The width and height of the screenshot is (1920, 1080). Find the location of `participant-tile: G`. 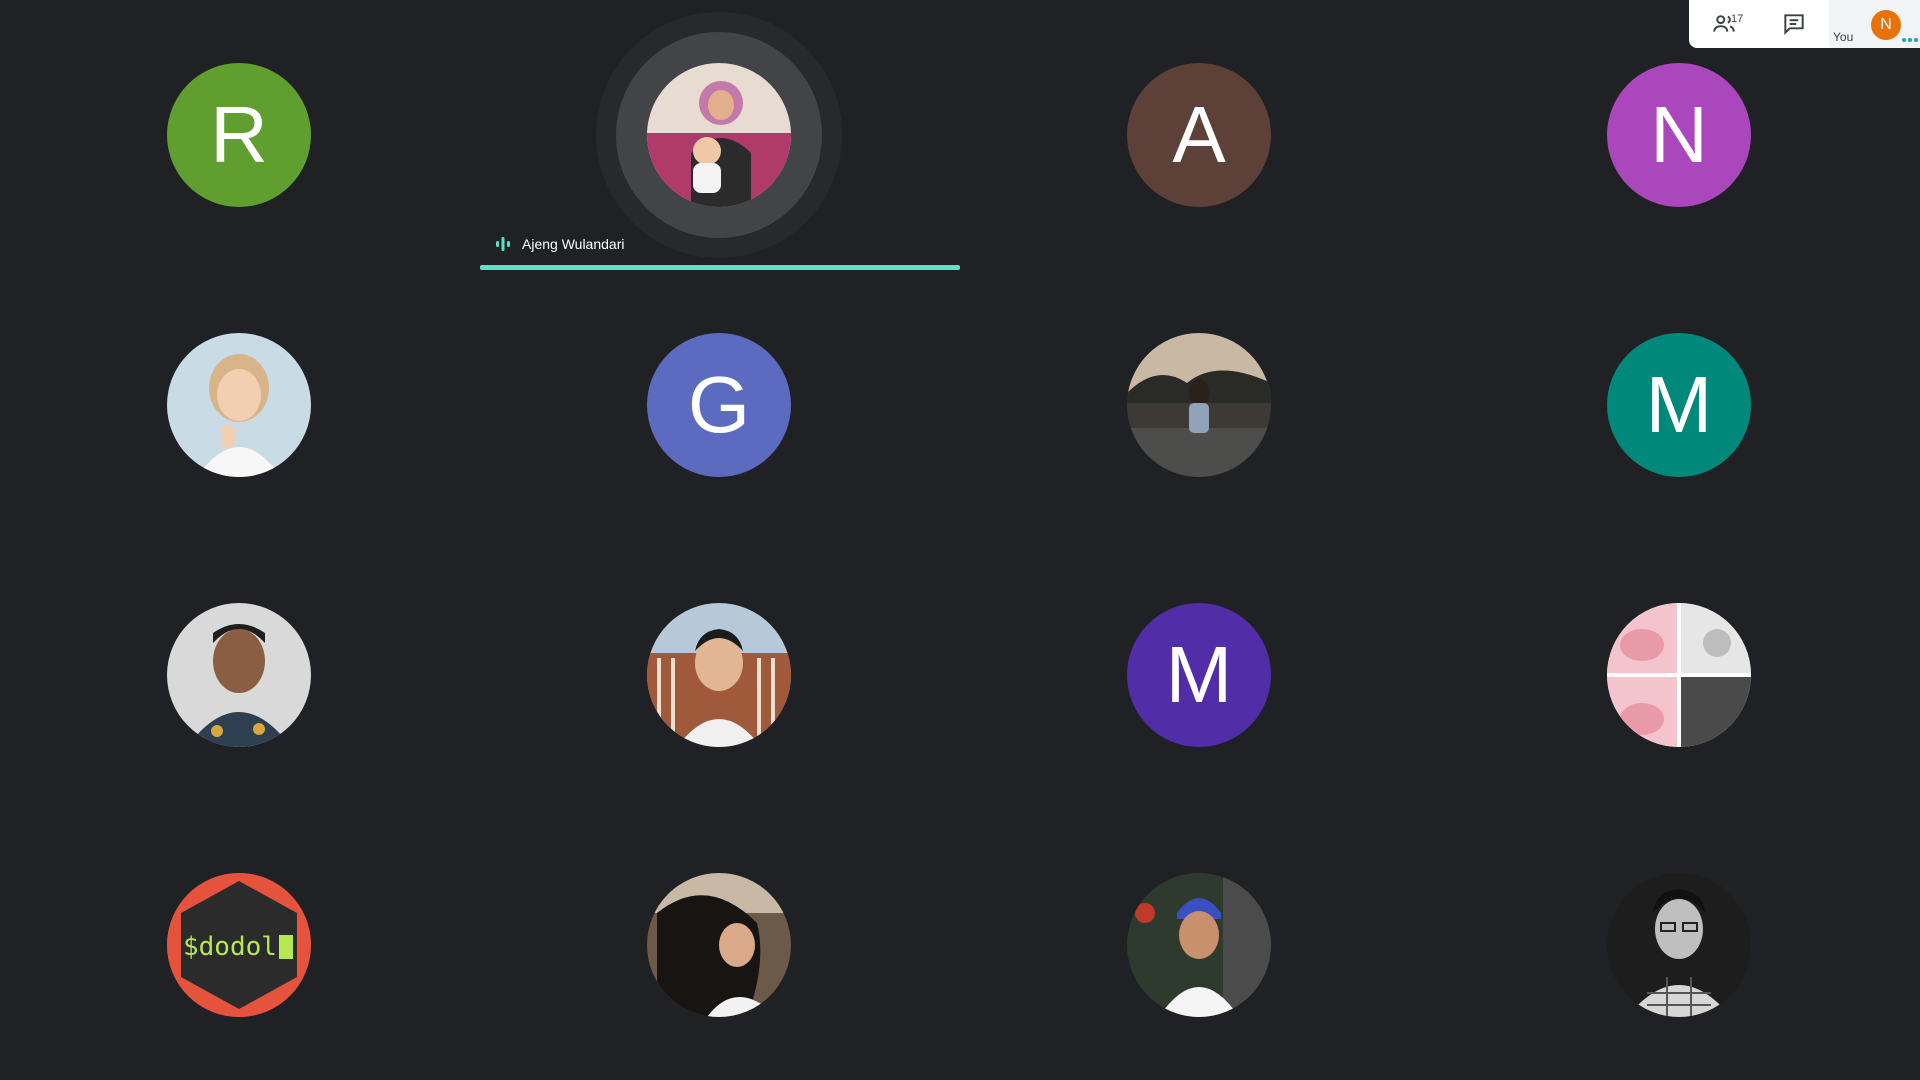

participant-tile: G is located at coordinates (720, 405).